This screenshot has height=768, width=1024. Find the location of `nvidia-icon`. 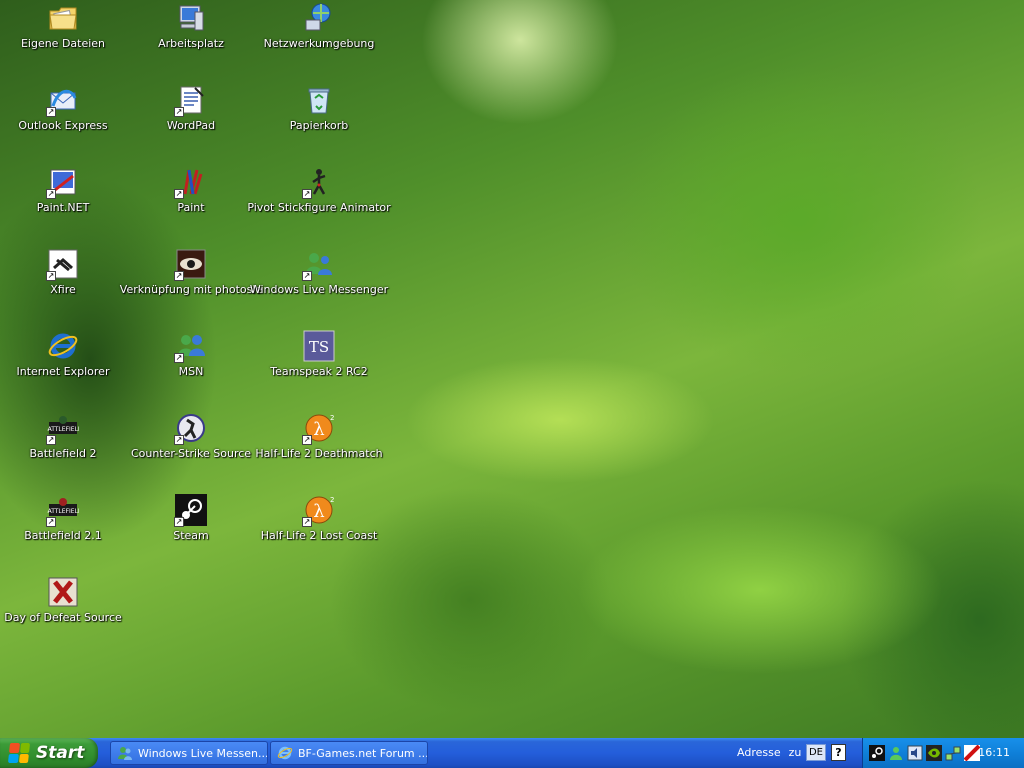

nvidia-icon is located at coordinates (934, 753).